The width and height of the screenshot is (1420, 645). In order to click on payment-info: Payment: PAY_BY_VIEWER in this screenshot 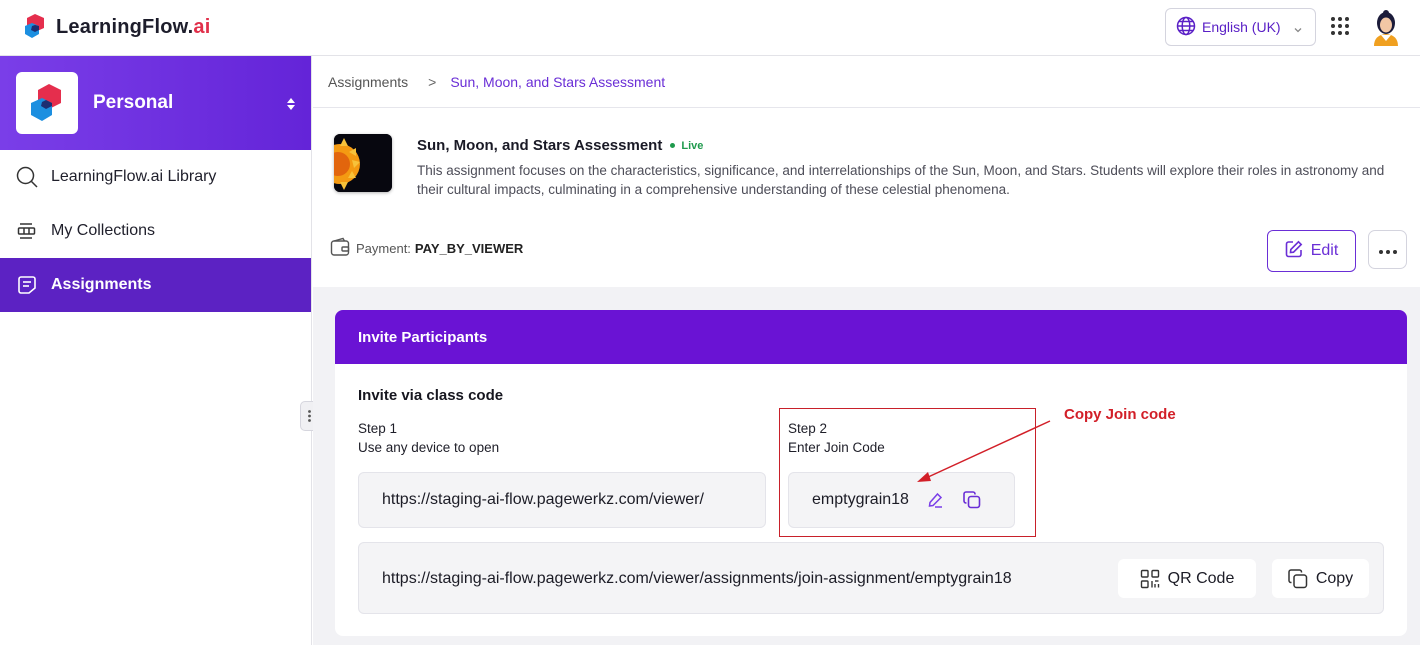, I will do `click(426, 248)`.